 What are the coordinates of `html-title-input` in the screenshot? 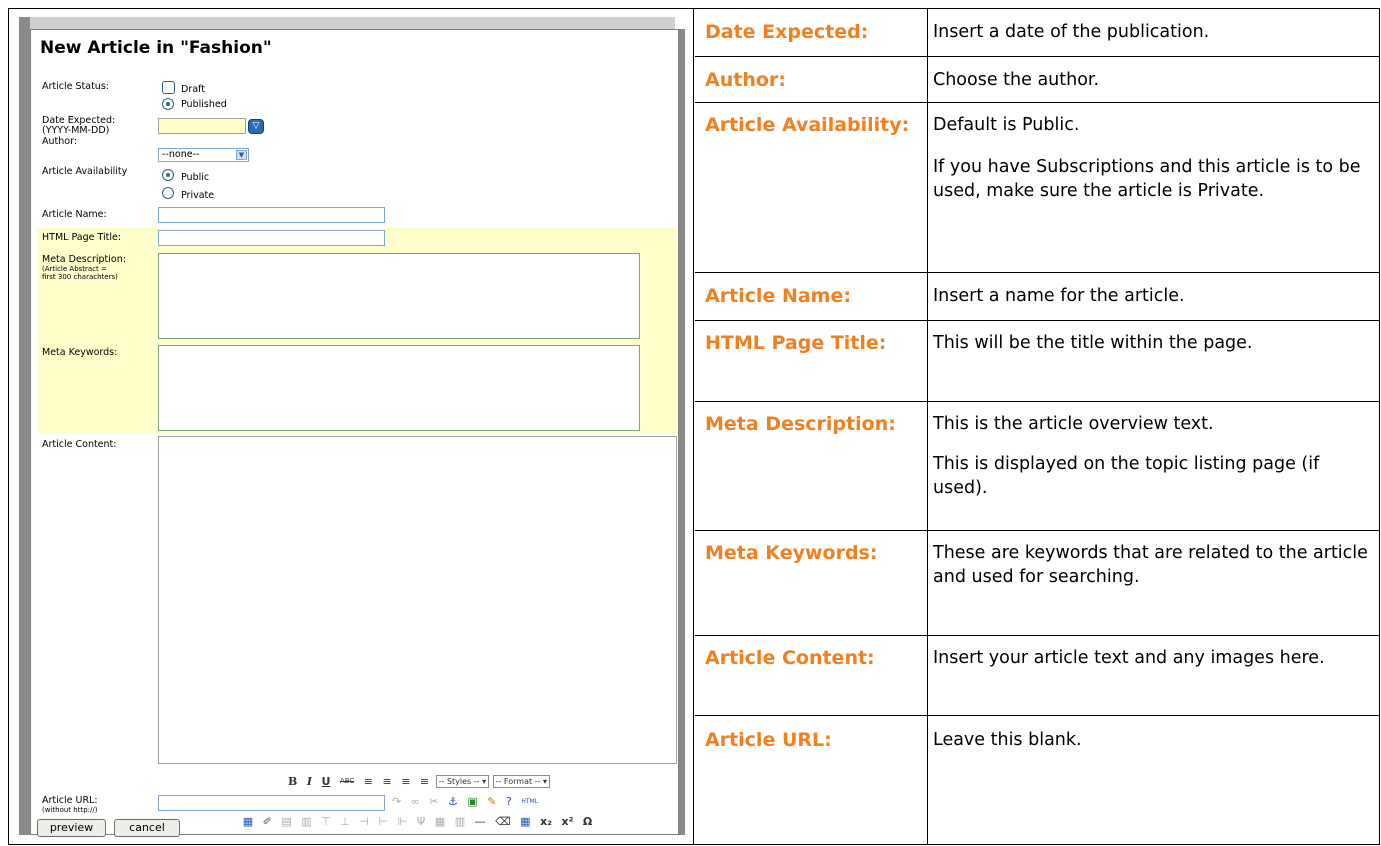 It's located at (271, 238).